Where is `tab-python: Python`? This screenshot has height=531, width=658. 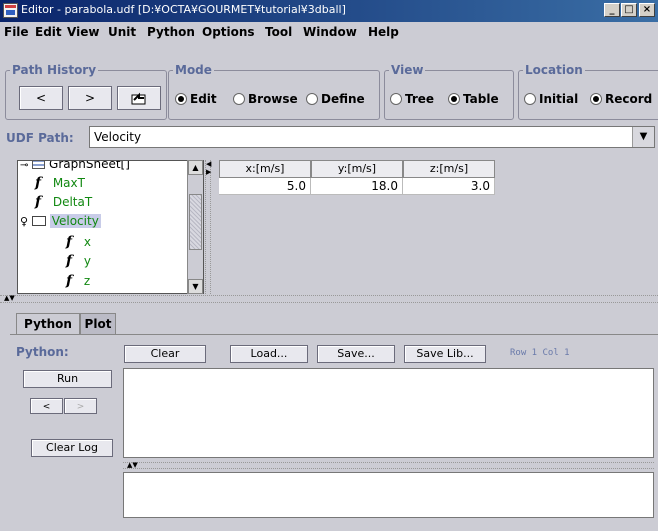
tab-python: Python is located at coordinates (48, 324).